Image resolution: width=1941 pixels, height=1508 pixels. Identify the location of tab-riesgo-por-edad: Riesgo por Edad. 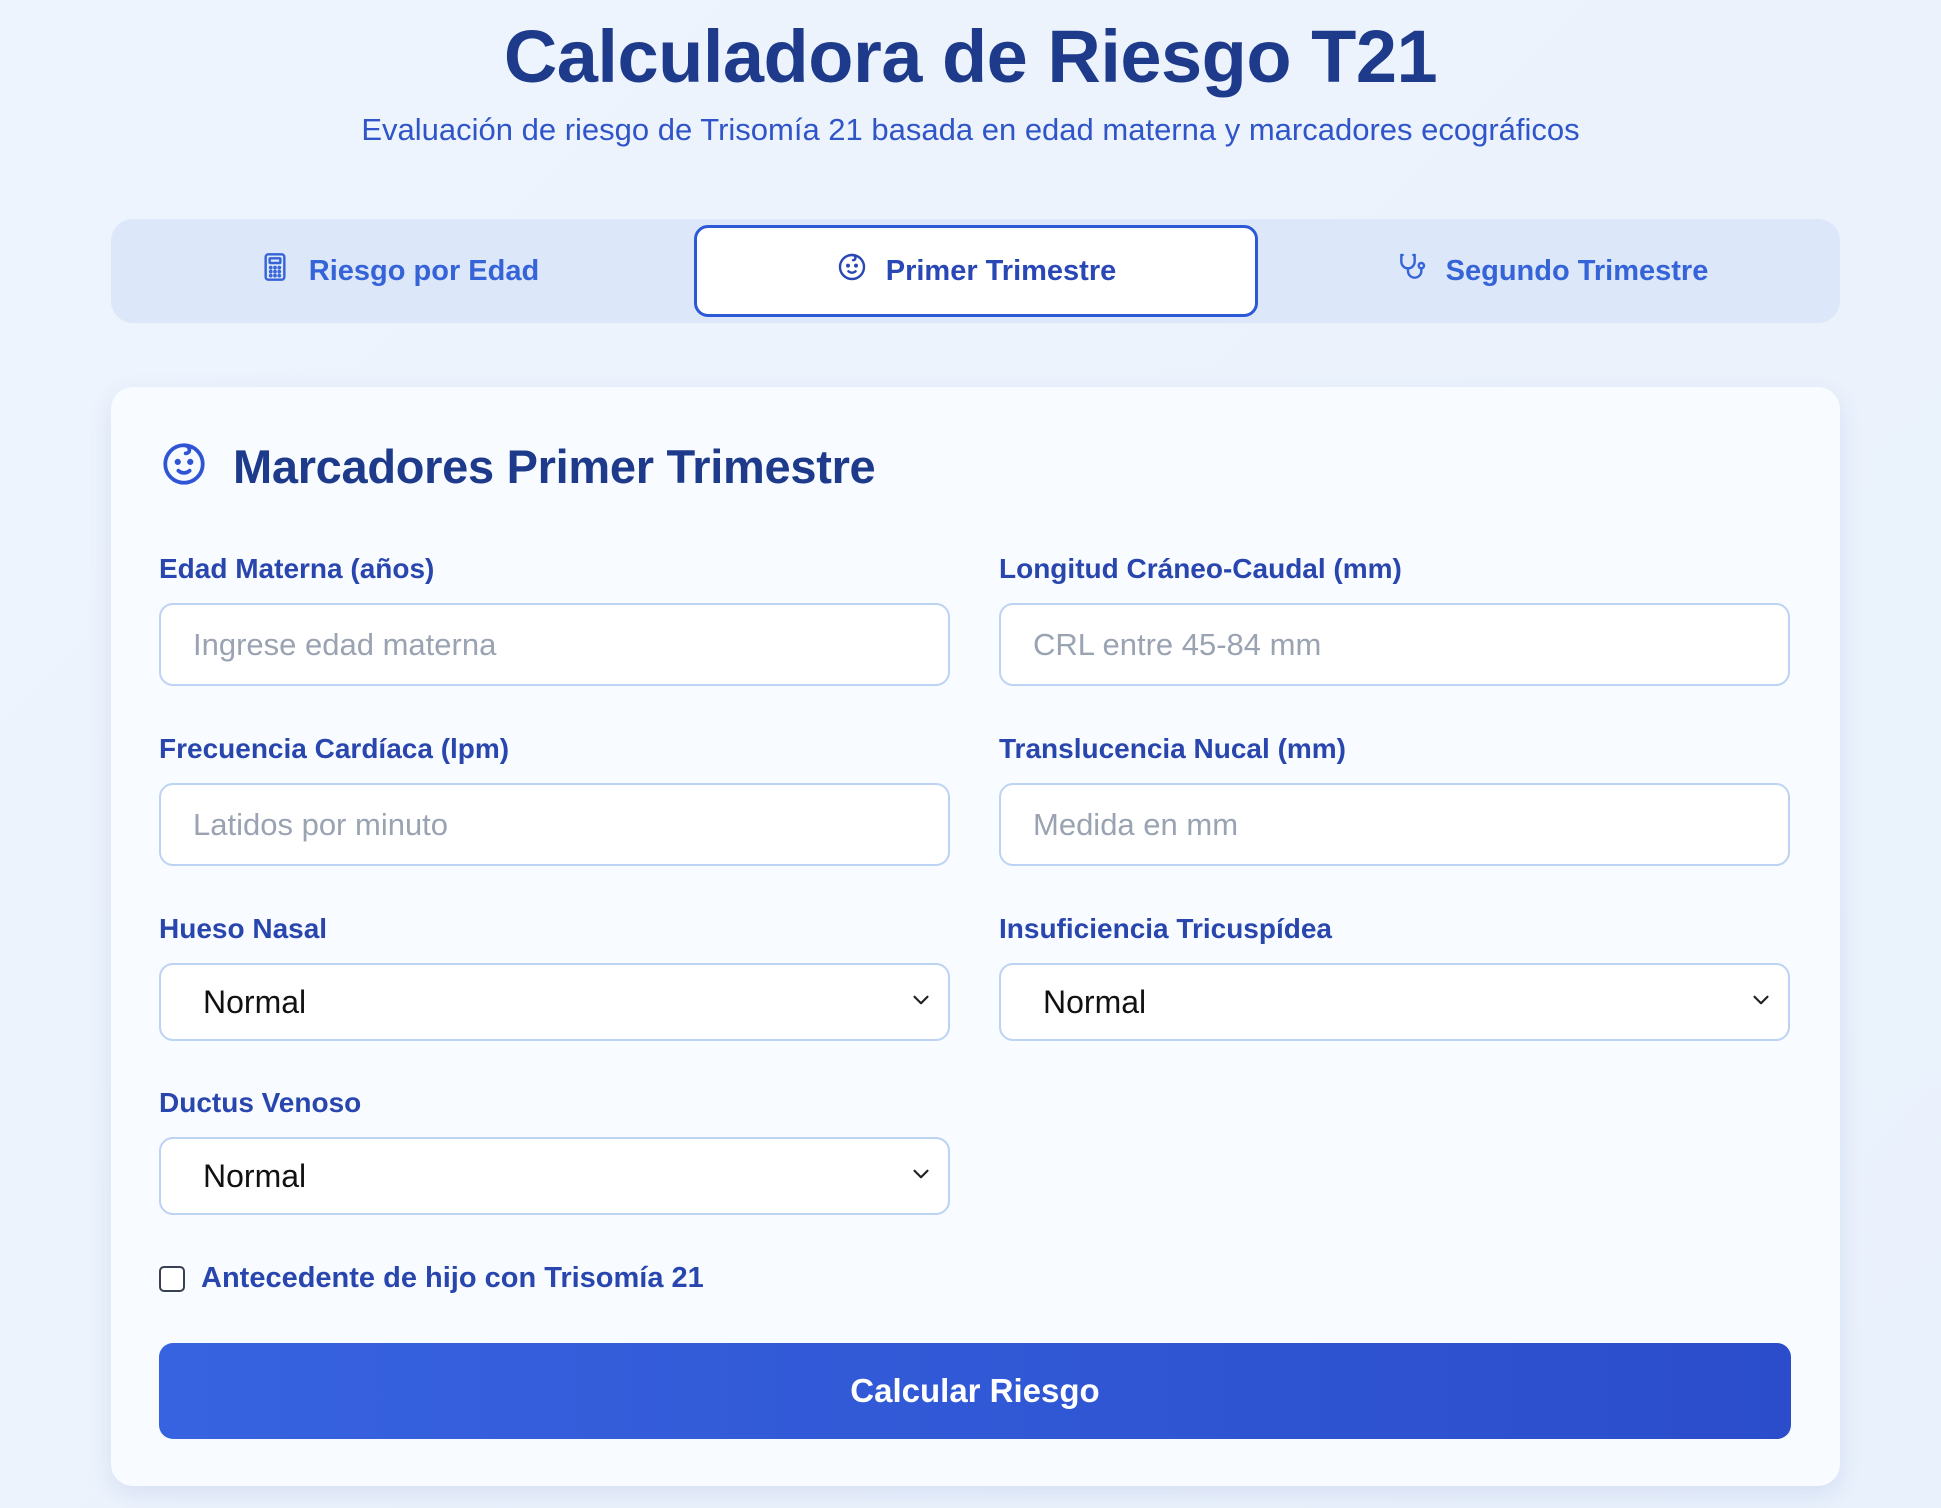
(399, 271).